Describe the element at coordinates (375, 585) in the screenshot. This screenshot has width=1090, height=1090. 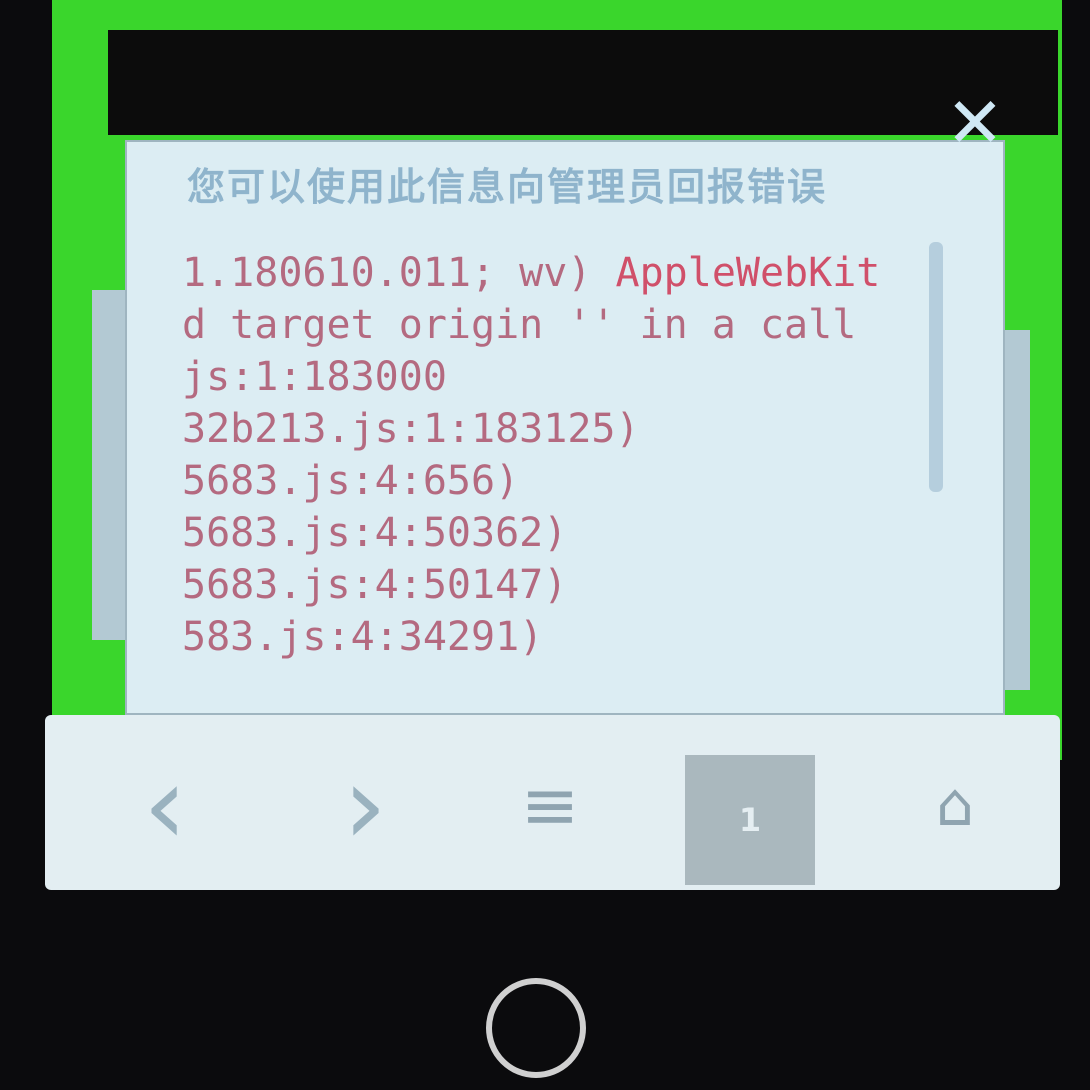
I see `log-line: 5683.js:4:50147)` at that location.